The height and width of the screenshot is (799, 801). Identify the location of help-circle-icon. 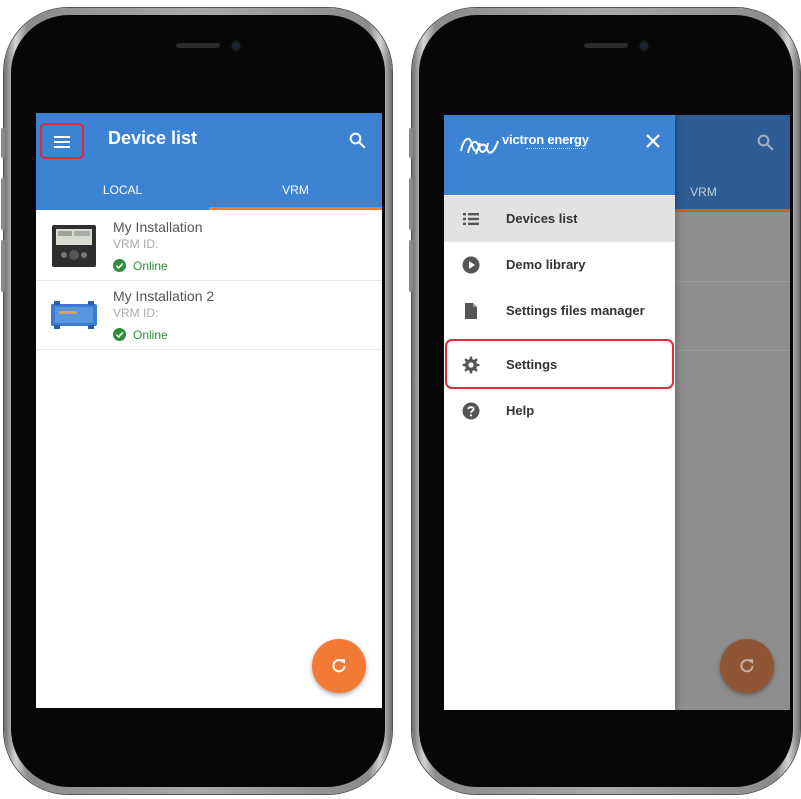
(471, 411).